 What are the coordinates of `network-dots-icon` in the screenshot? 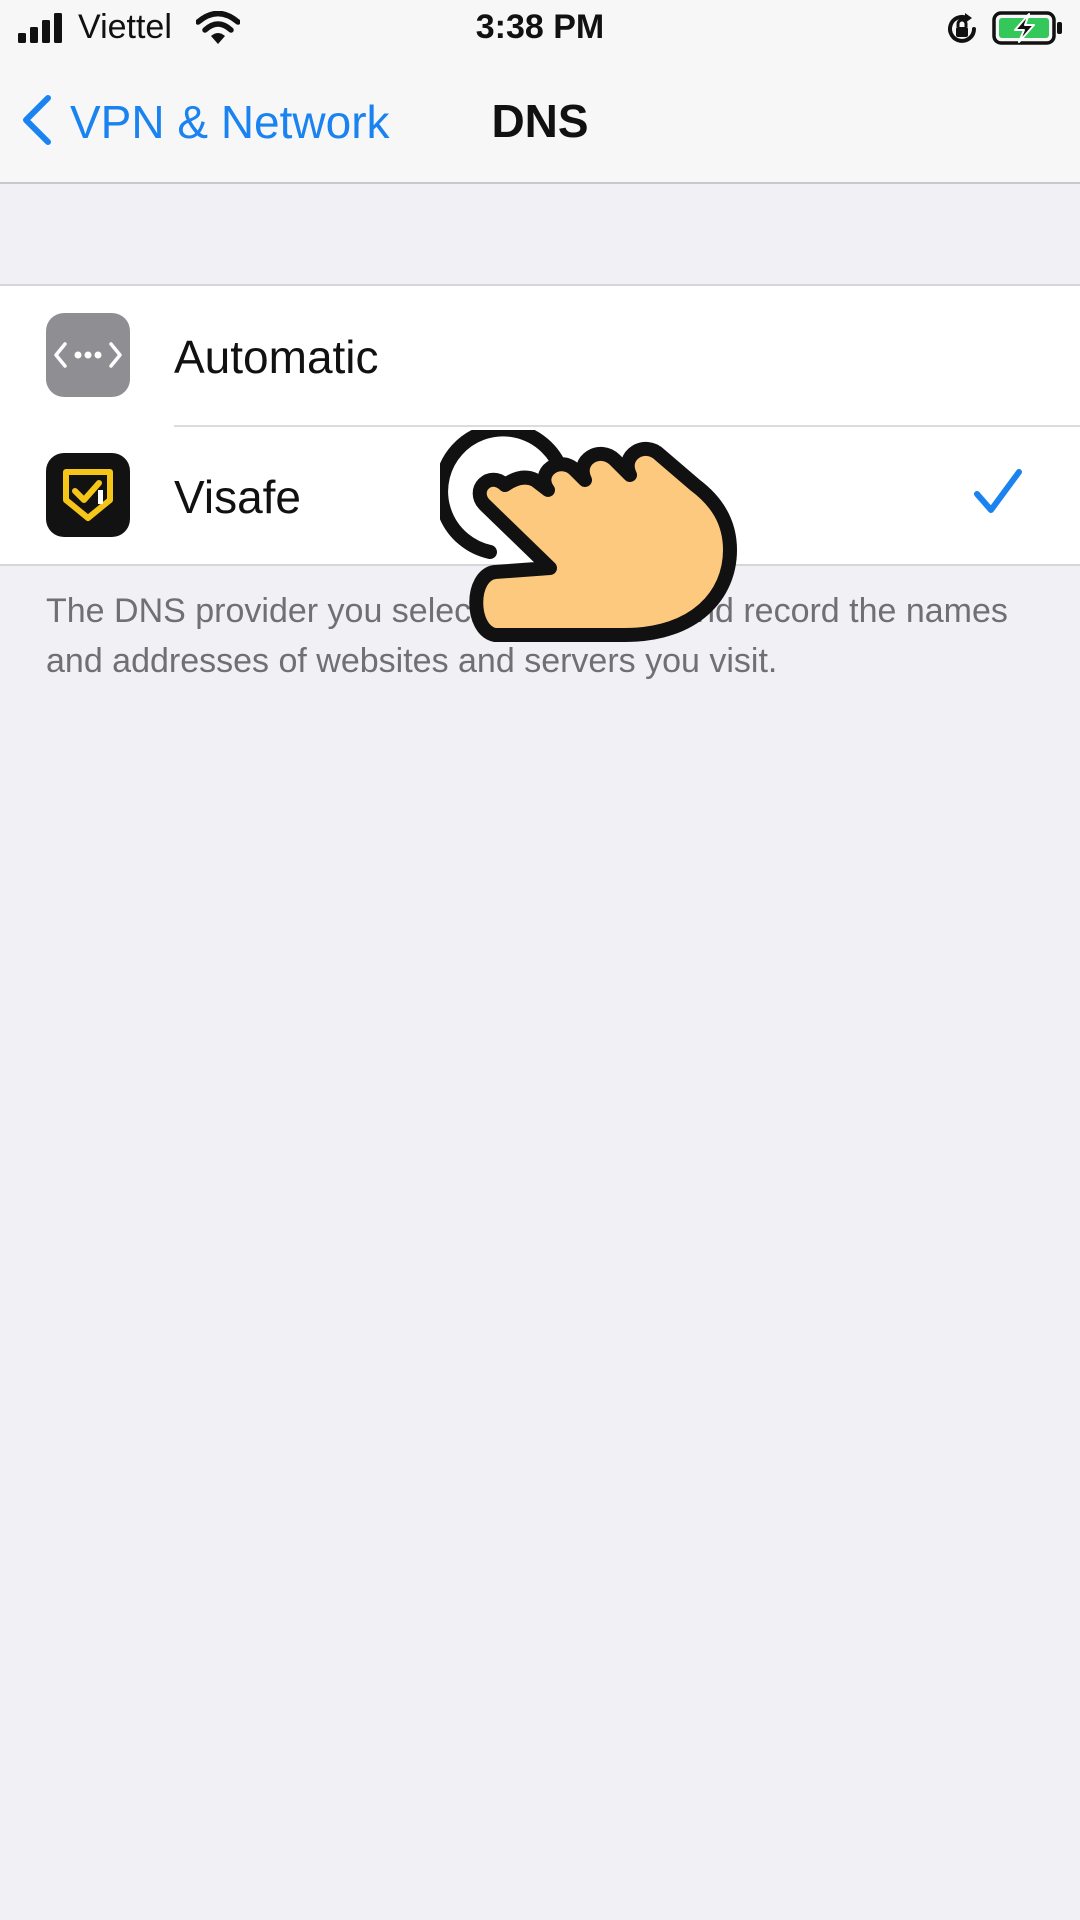 It's located at (88, 355).